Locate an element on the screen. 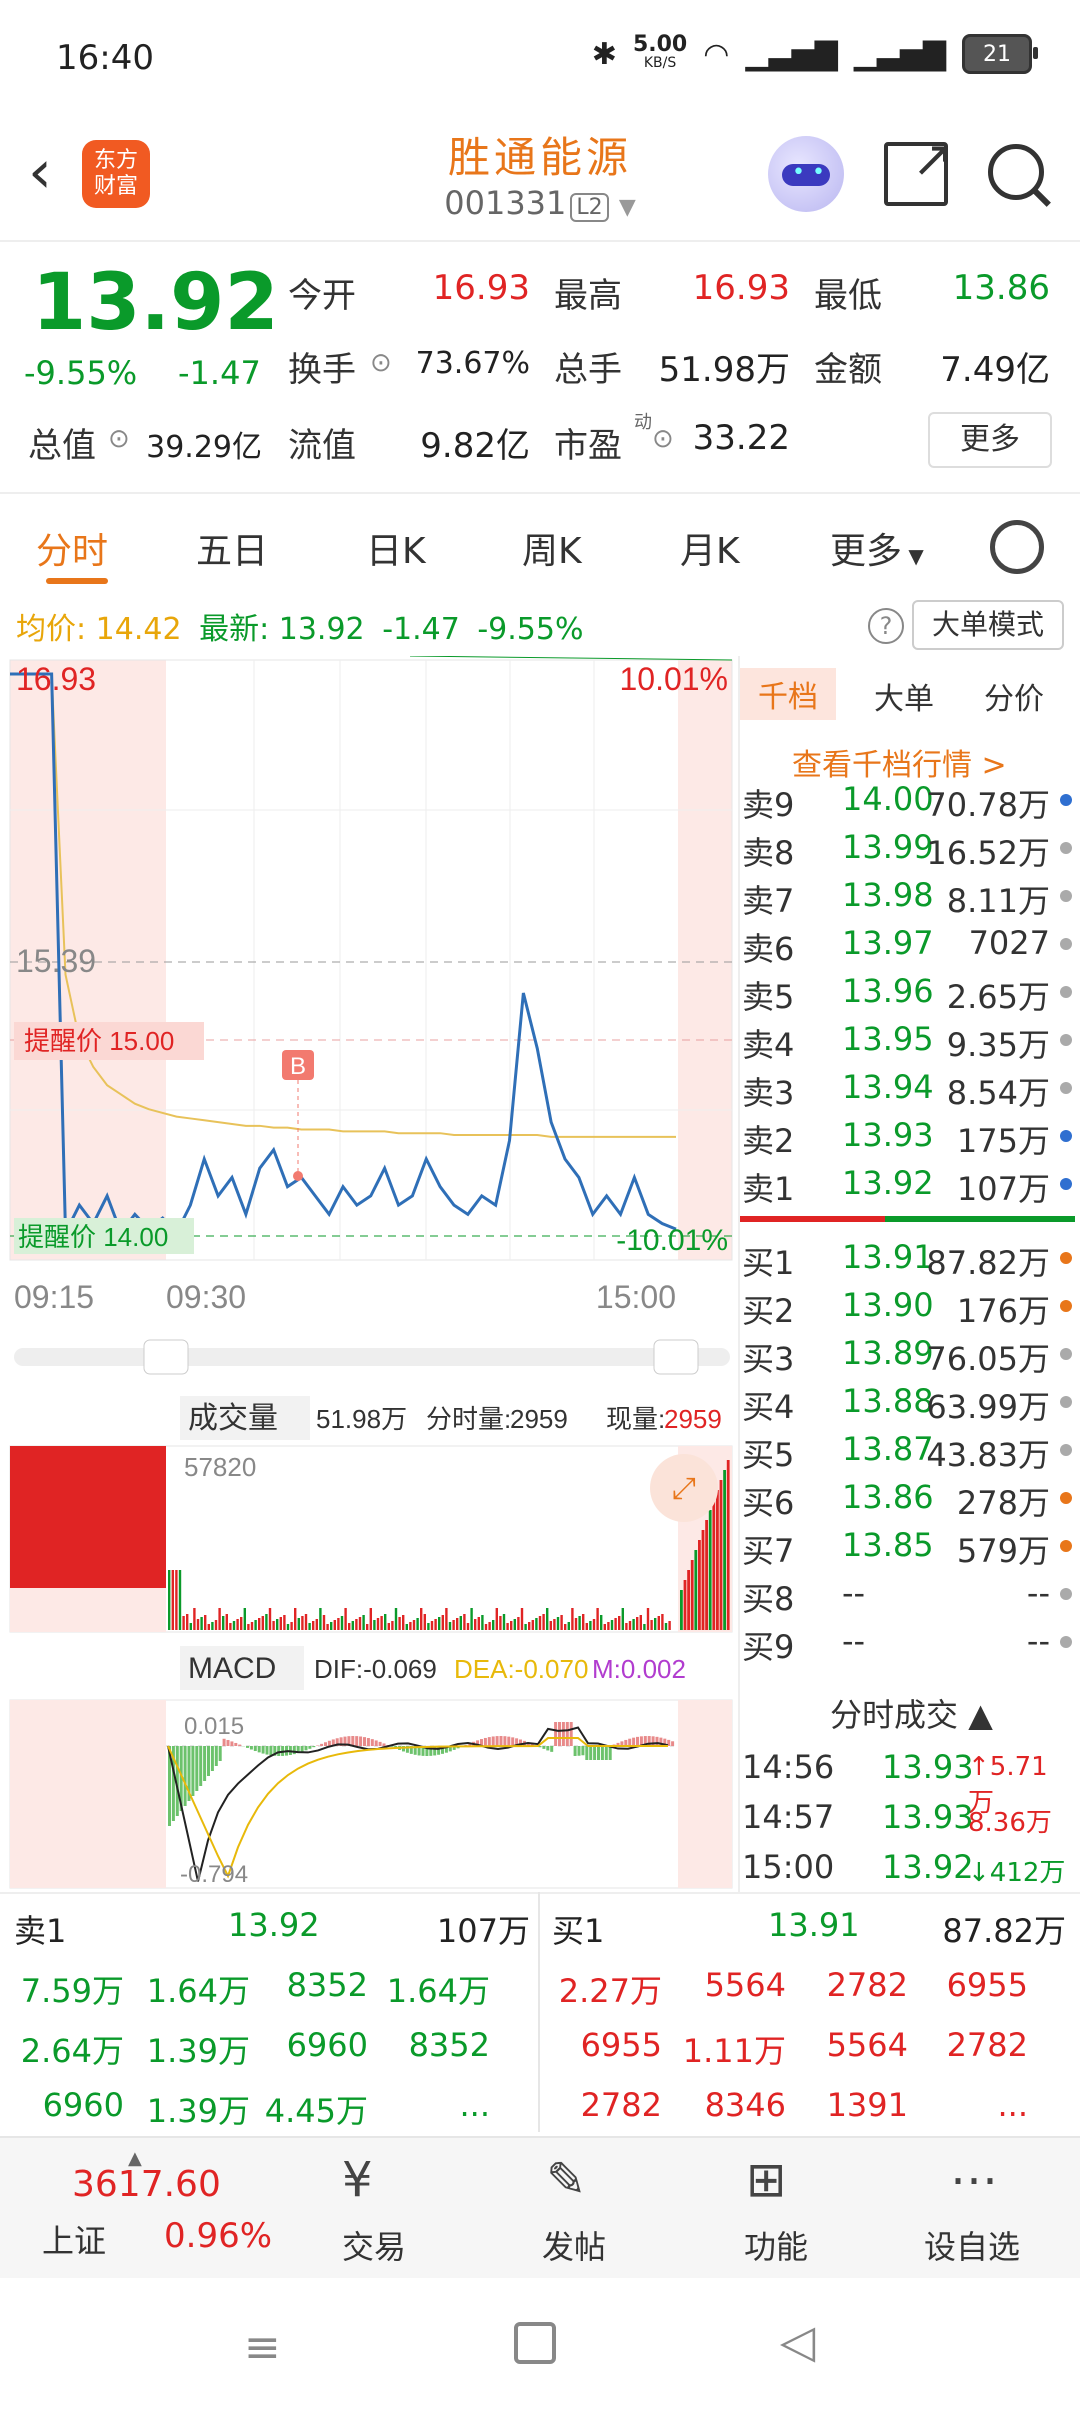 This screenshot has width=1080, height=2412. ask-row: 卖1 13.92 107万 is located at coordinates (907, 1188).